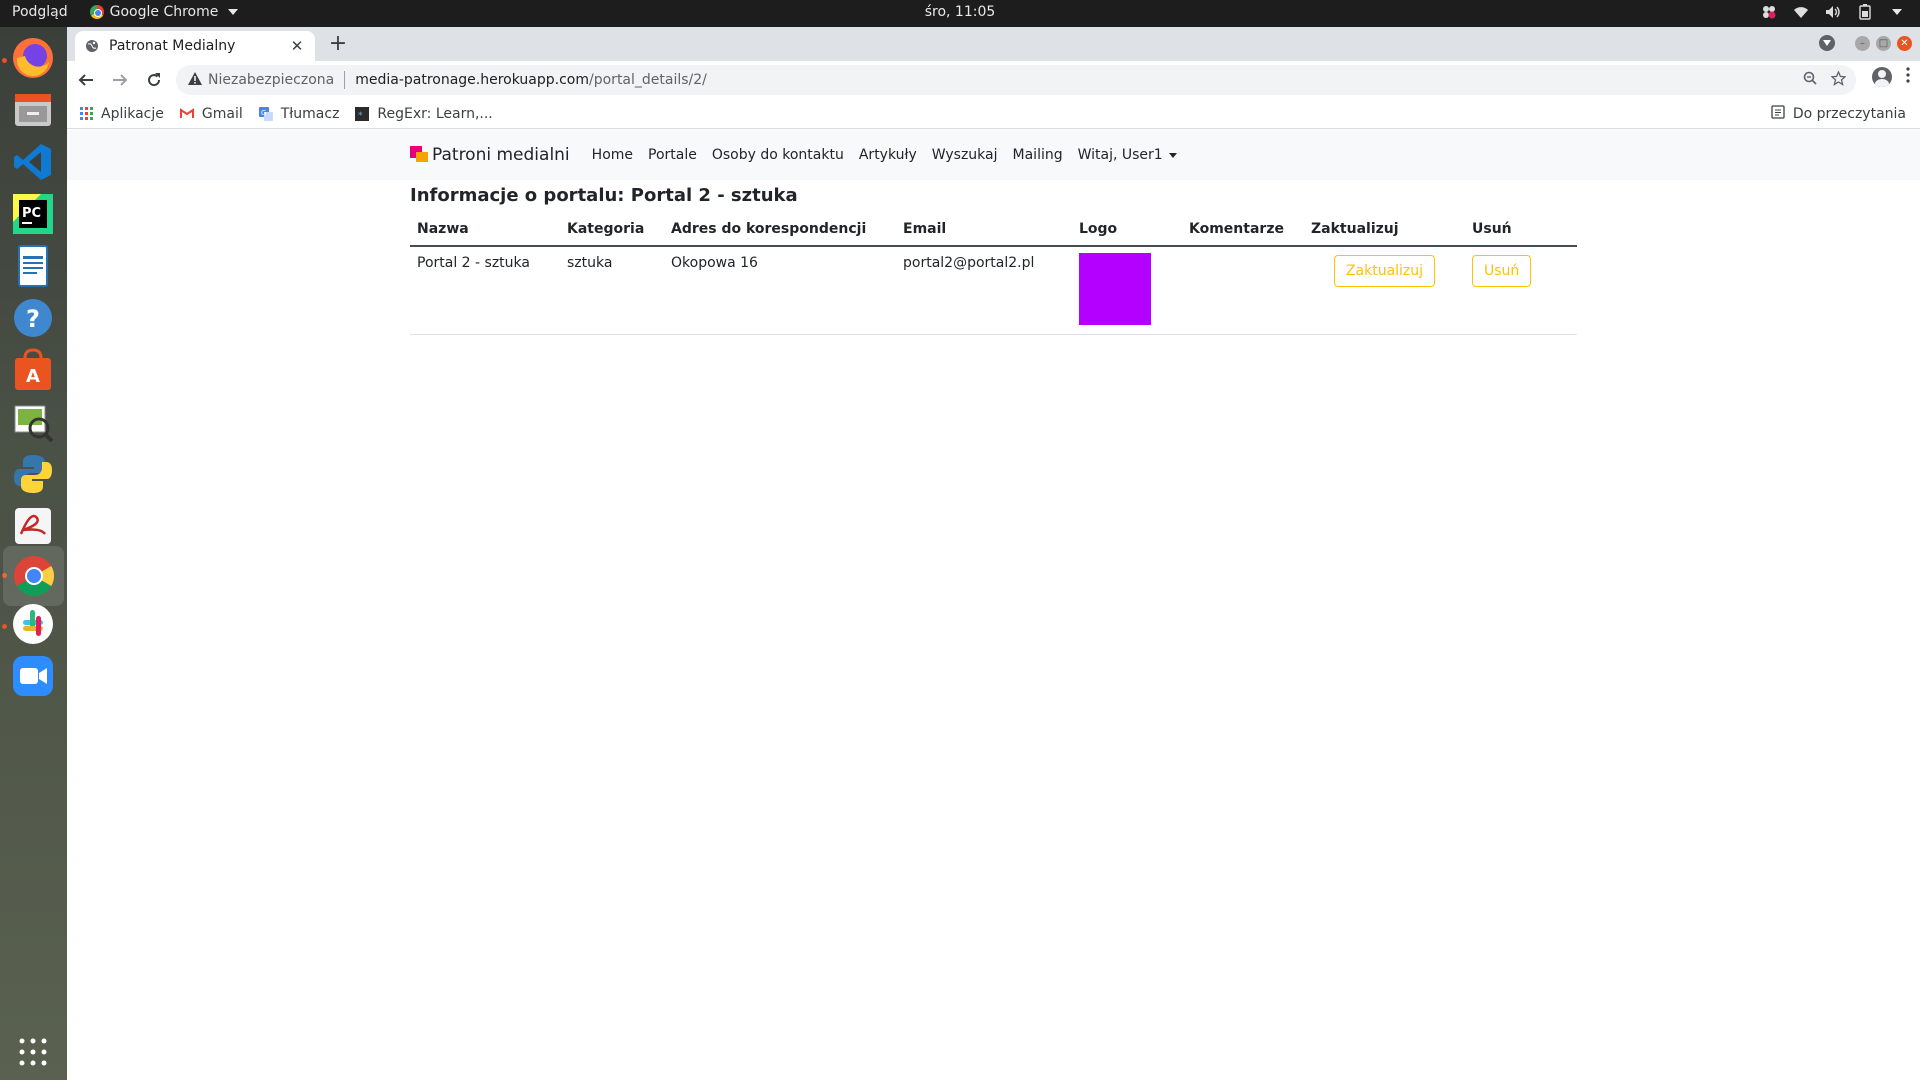 The height and width of the screenshot is (1080, 1920). What do you see at coordinates (132, 113) in the screenshot?
I see `bookmark-label: Aplikacje` at bounding box center [132, 113].